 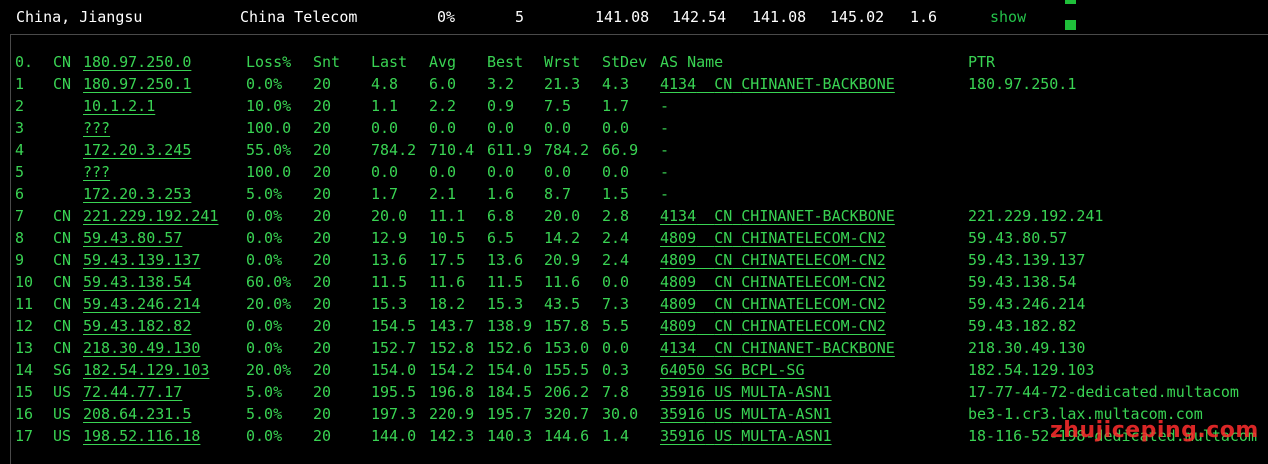 I want to click on cell-last: 1.7, so click(x=385, y=194).